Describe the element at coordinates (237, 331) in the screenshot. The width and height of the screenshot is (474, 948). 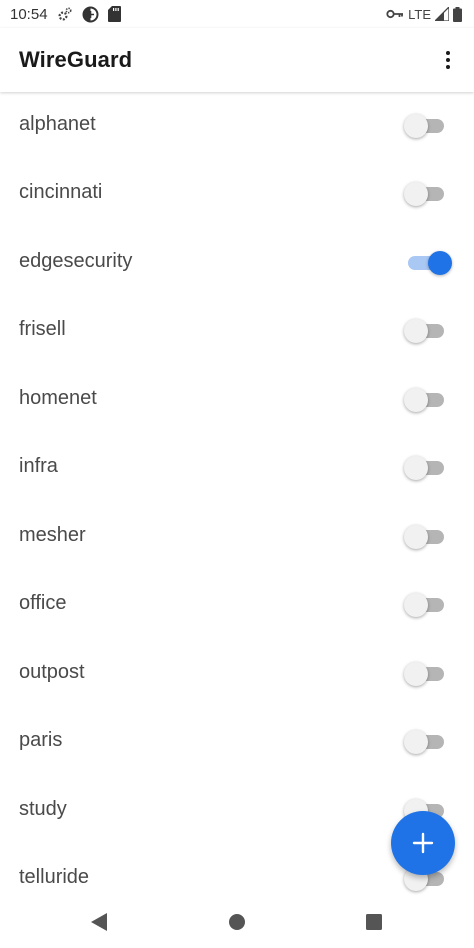
I see `tunnel-row: frisell` at that location.